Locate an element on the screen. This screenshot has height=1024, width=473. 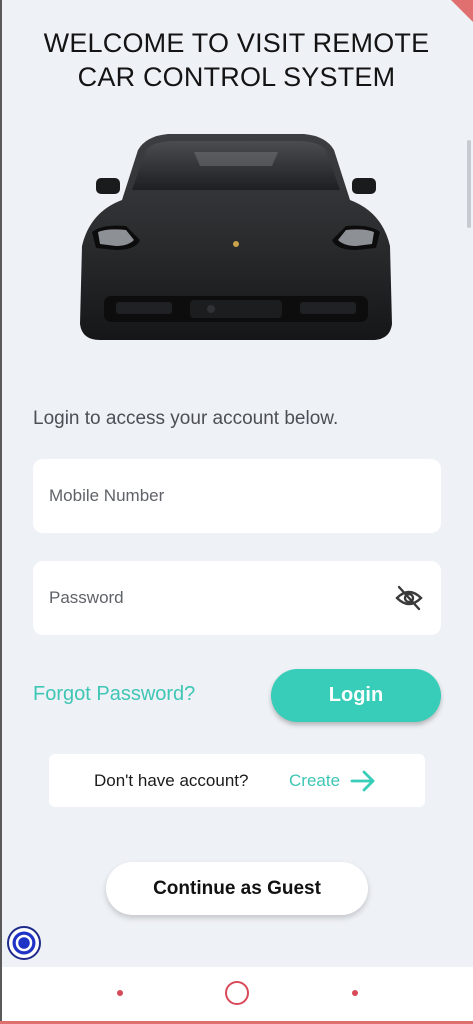
login-subtitle: Login to access your account below. is located at coordinates (186, 418).